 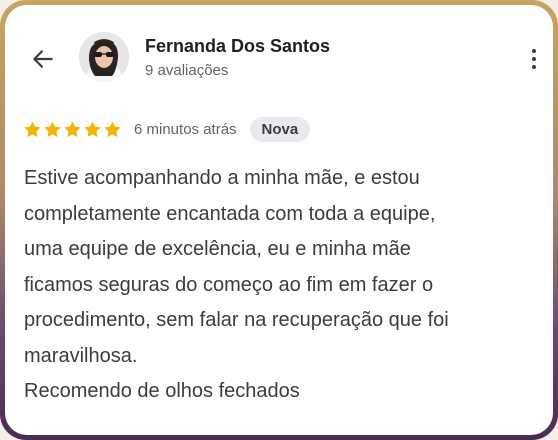 I want to click on new-badge: Nova, so click(x=280, y=129).